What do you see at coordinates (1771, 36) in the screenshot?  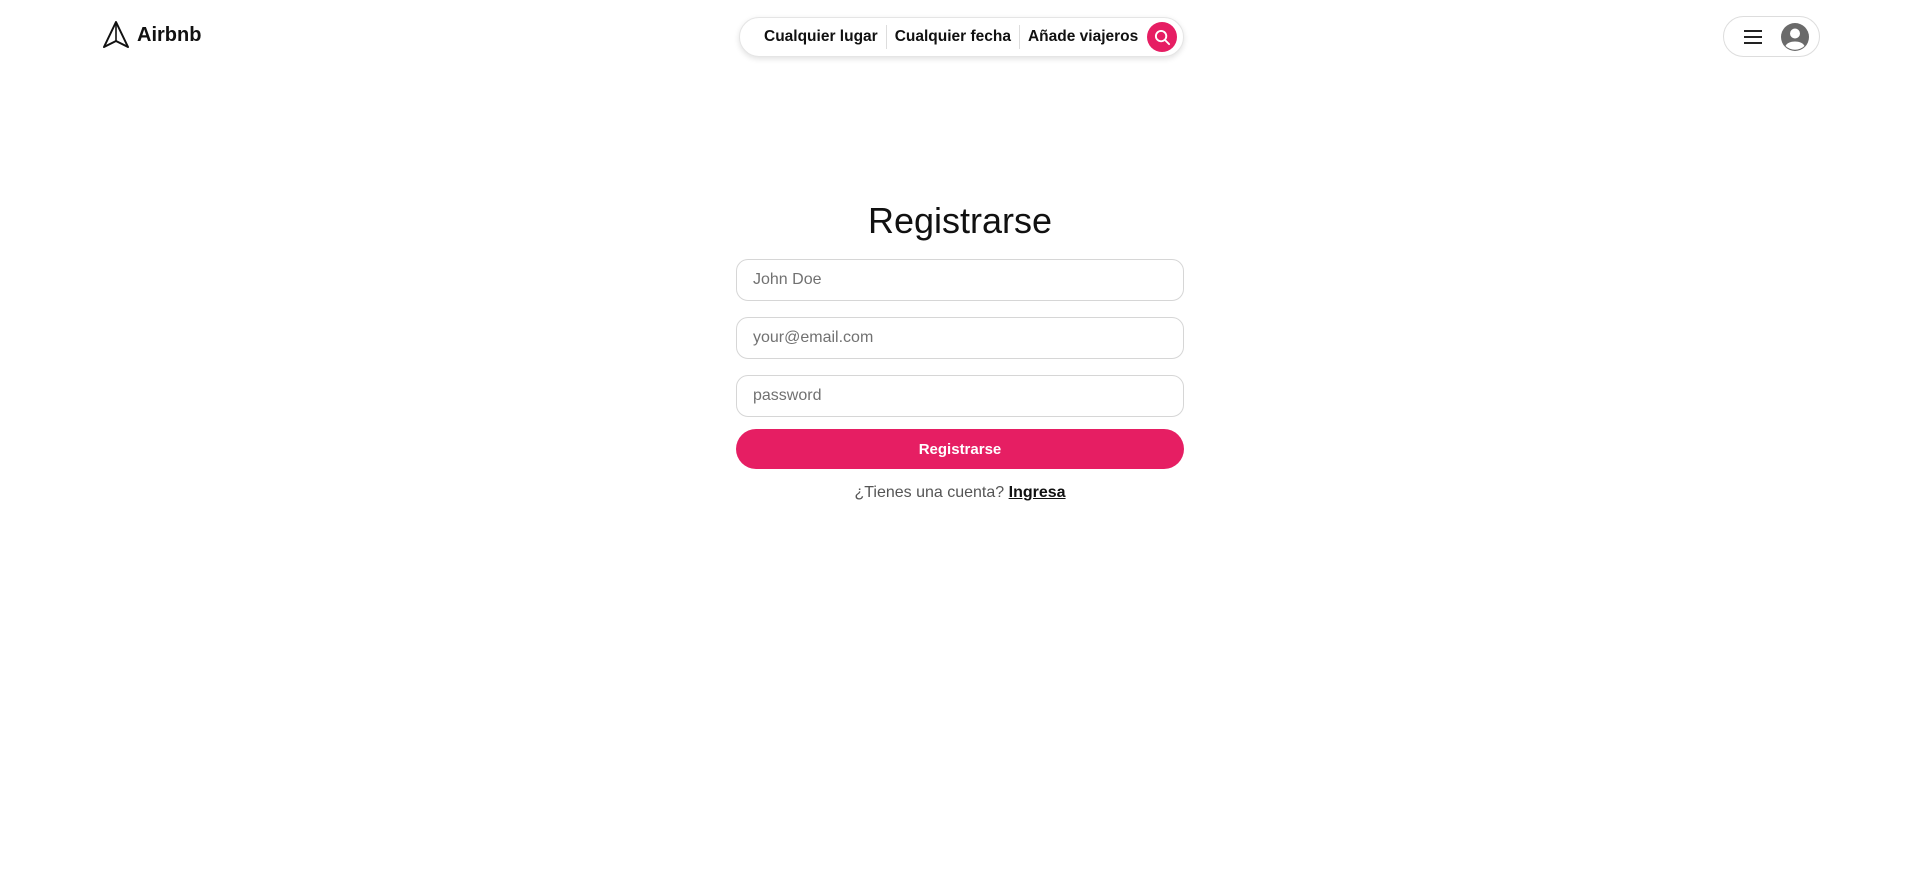 I see `user-menu-button` at bounding box center [1771, 36].